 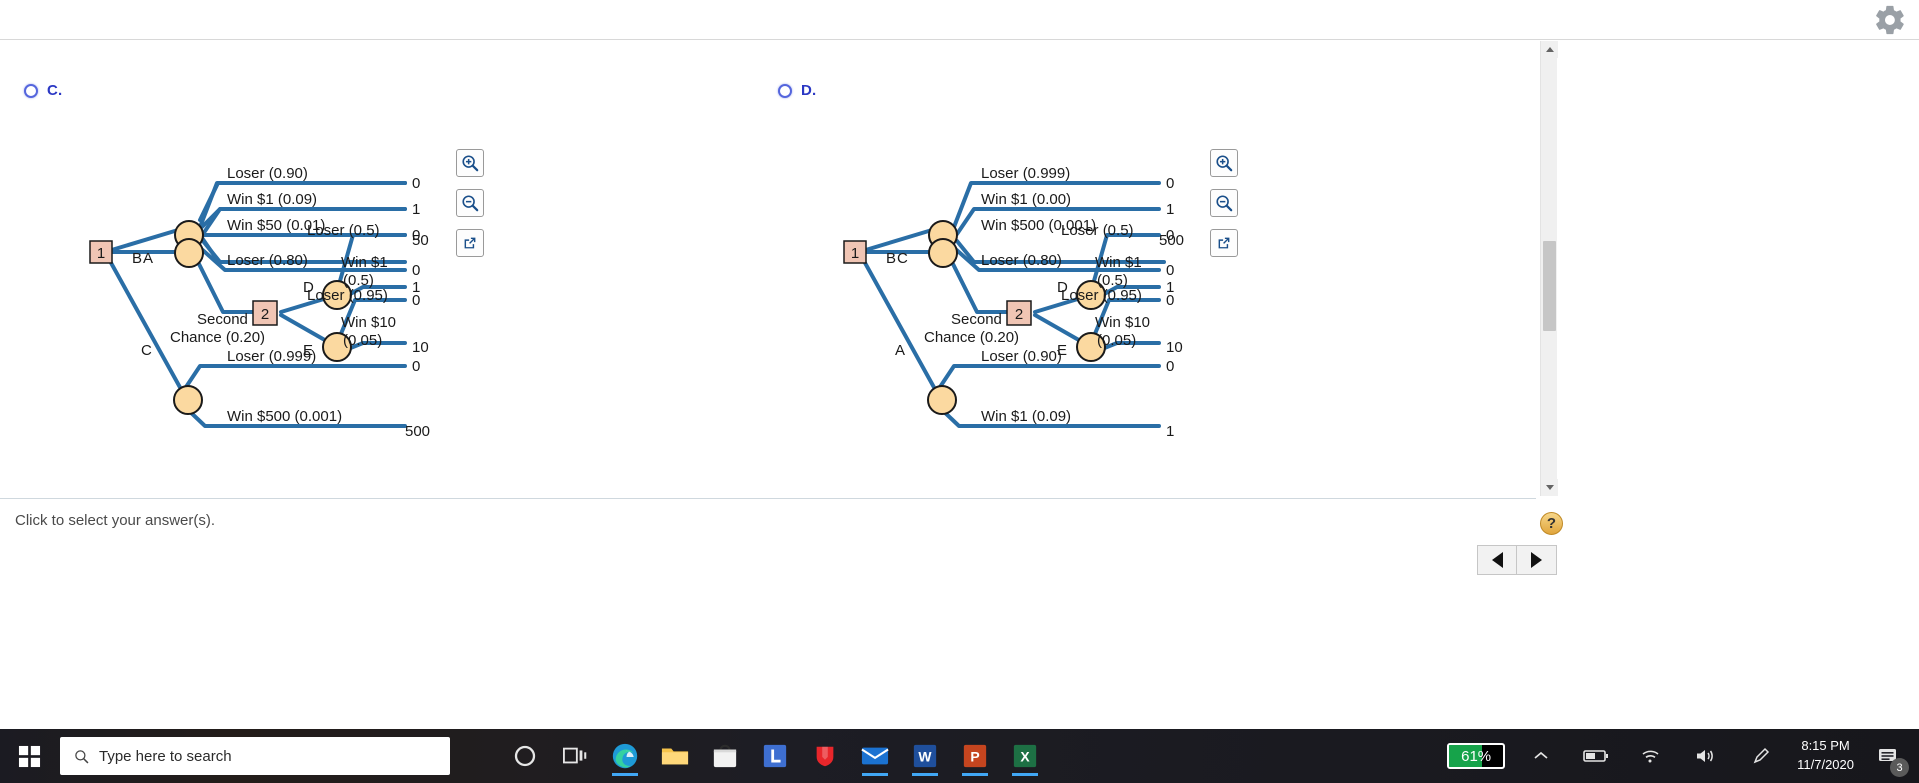 What do you see at coordinates (1706, 756) in the screenshot?
I see `volume-icon` at bounding box center [1706, 756].